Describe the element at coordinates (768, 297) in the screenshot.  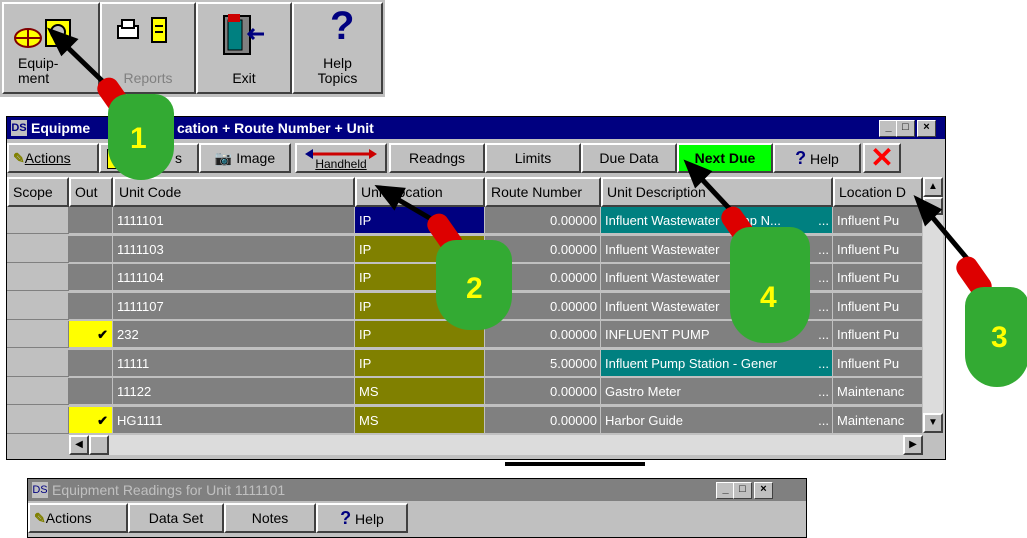
I see `step-number-4: 4` at that location.